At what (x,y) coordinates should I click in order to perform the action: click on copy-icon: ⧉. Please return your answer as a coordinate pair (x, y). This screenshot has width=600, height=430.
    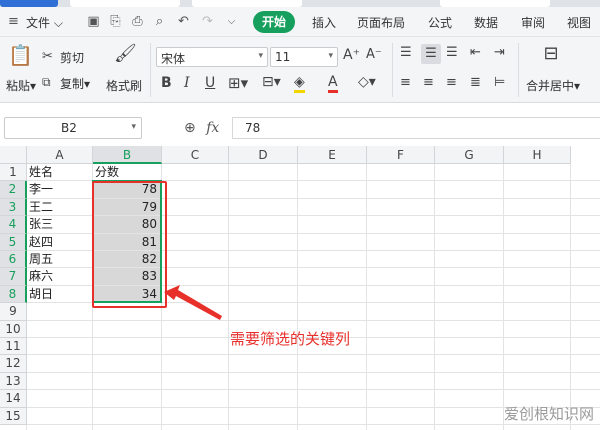
    Looking at the image, I should click on (46, 82).